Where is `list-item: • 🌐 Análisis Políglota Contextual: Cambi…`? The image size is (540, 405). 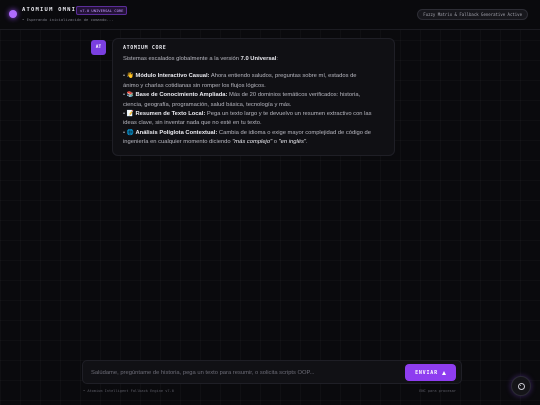 list-item: • 🌐 Análisis Políglota Contextual: Cambi… is located at coordinates (247, 132).